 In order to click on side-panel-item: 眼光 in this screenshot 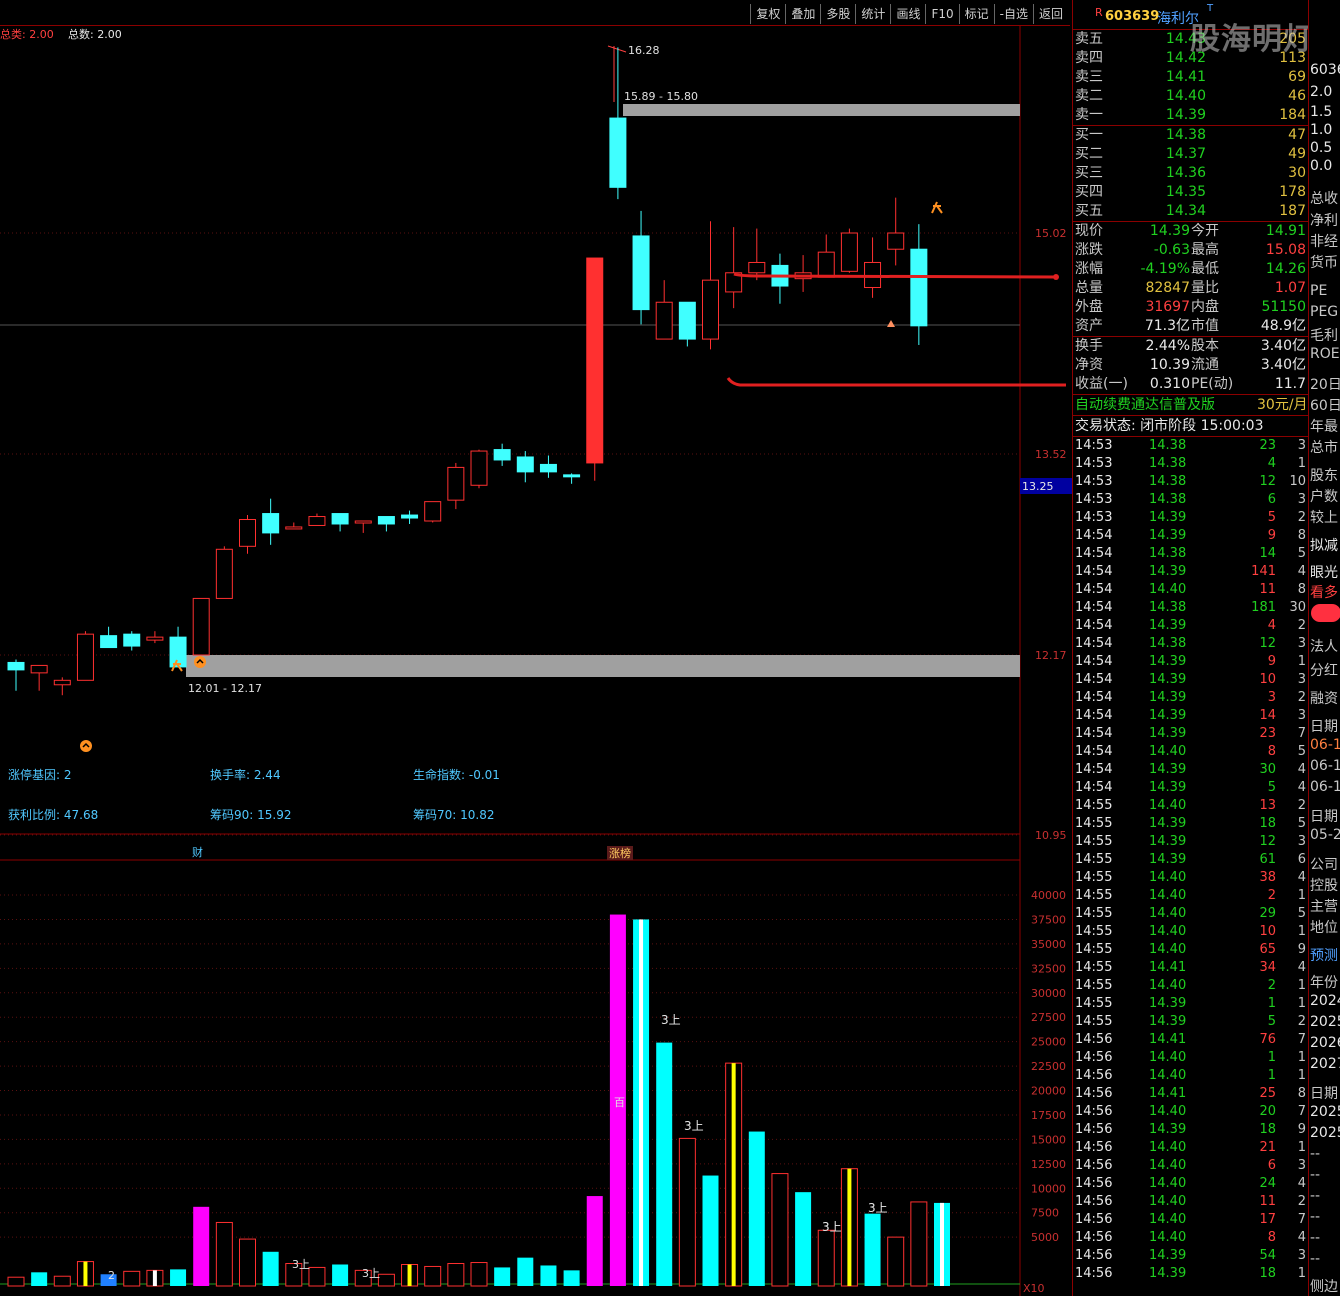, I will do `click(1324, 572)`.